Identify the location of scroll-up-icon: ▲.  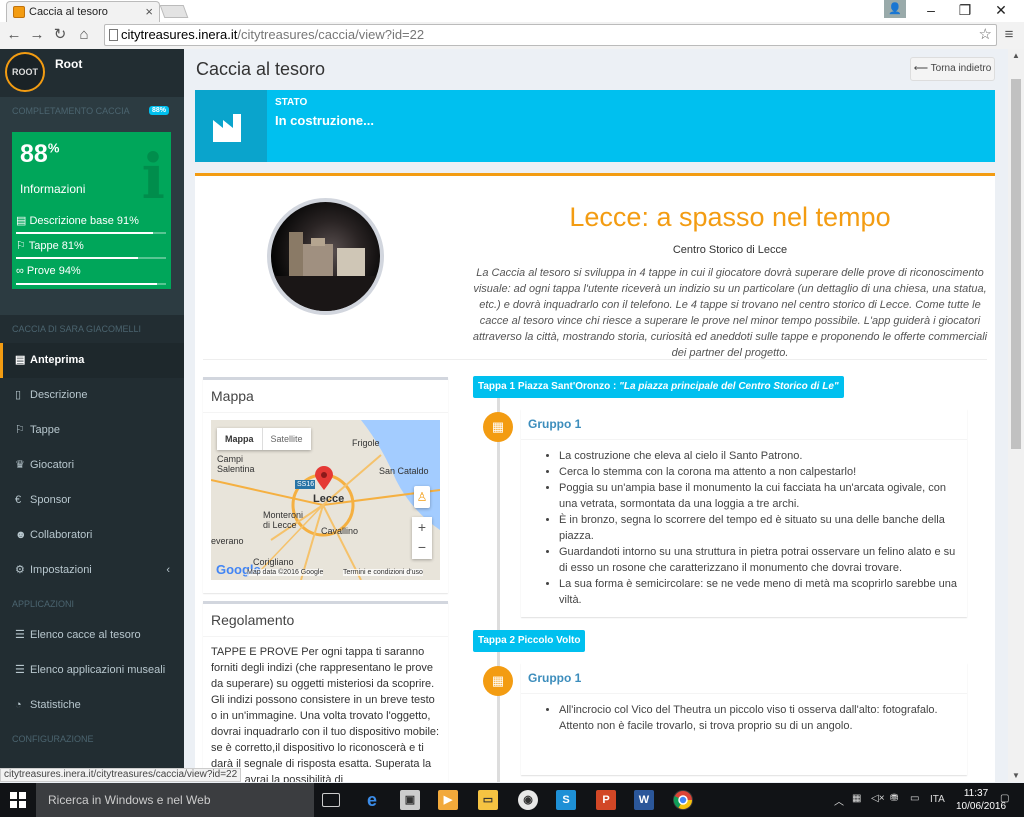
(1016, 55).